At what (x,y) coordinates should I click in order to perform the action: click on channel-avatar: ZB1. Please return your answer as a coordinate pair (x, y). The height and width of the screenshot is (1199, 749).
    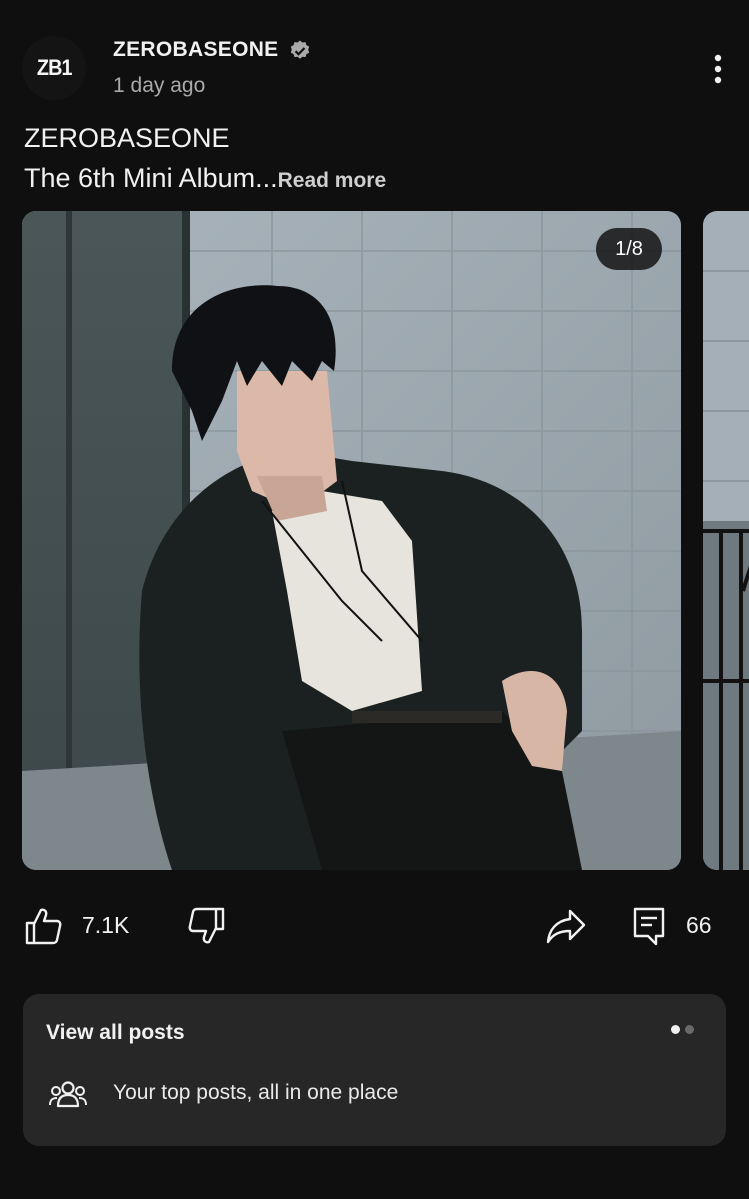
    Looking at the image, I should click on (54, 68).